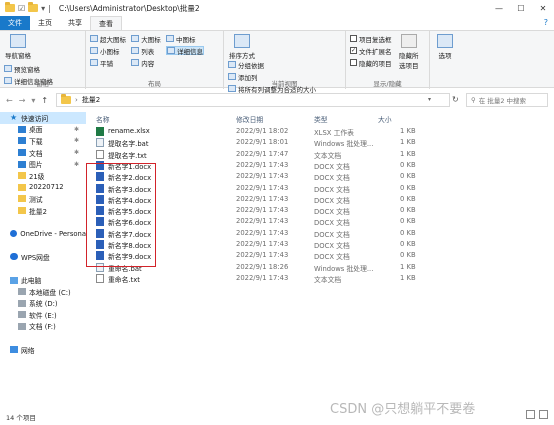 The height and width of the screenshot is (425, 554). What do you see at coordinates (33, 100) in the screenshot?
I see `recent-dropdown-icon: ▾` at bounding box center [33, 100].